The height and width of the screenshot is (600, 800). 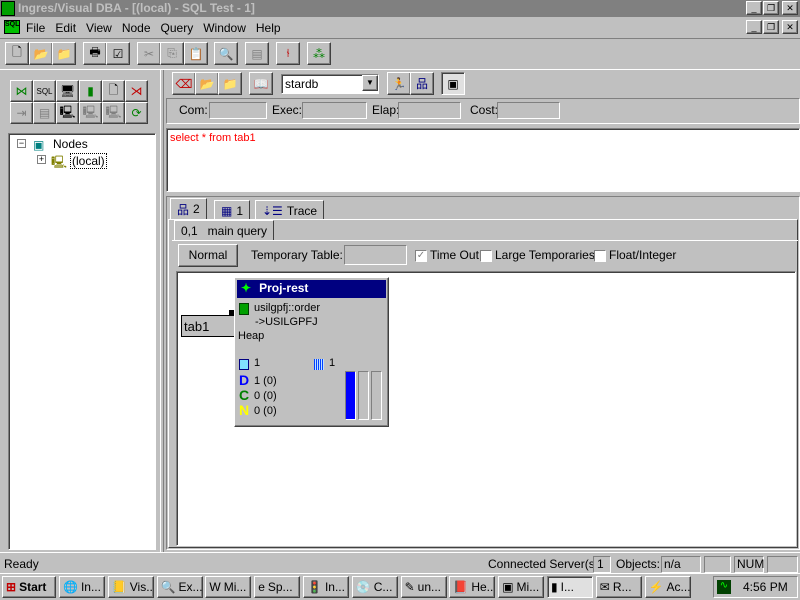 I want to click on tab-main-query: 0,1 main query, so click(x=224, y=230).